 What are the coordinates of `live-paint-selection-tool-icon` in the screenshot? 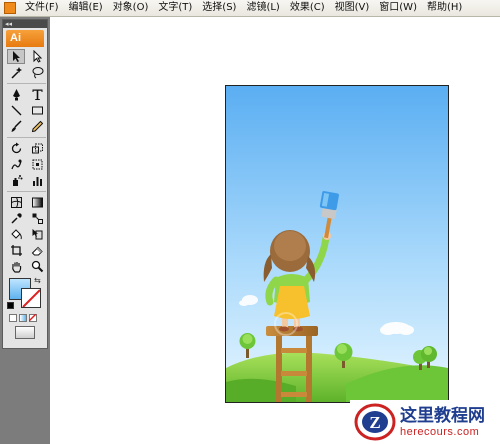 It's located at (37, 234).